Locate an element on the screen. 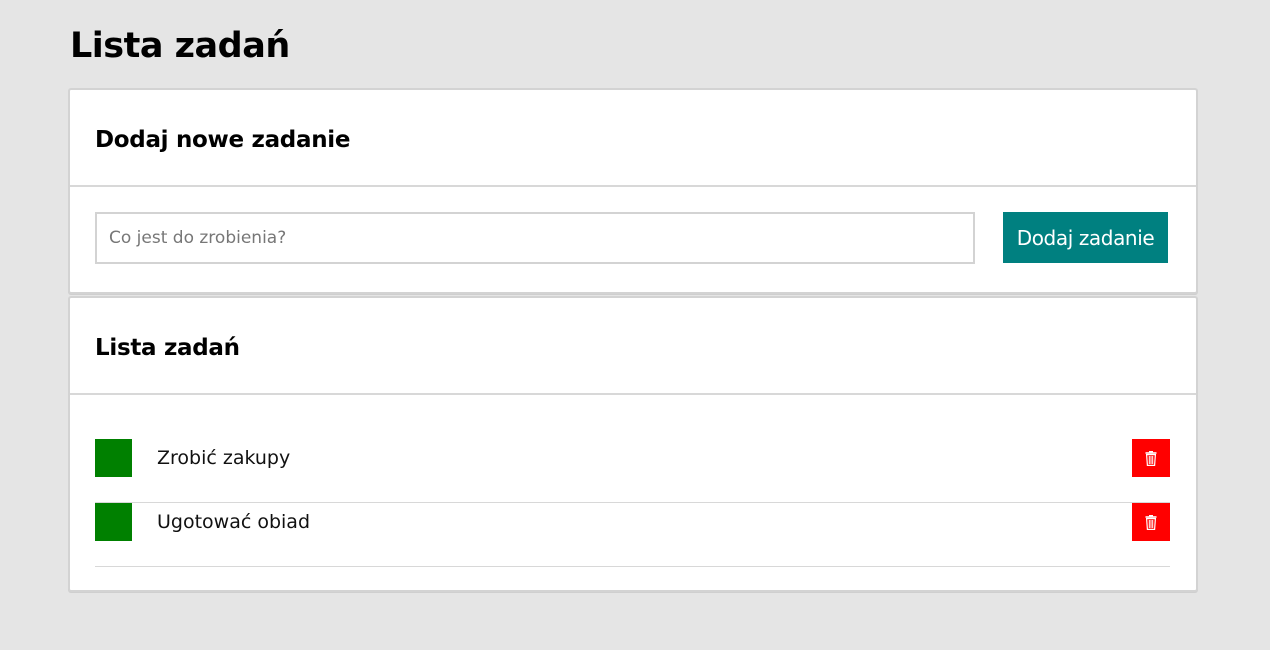 The width and height of the screenshot is (1270, 650). add-task-heading: Dodaj nowe zadanie is located at coordinates (223, 140).